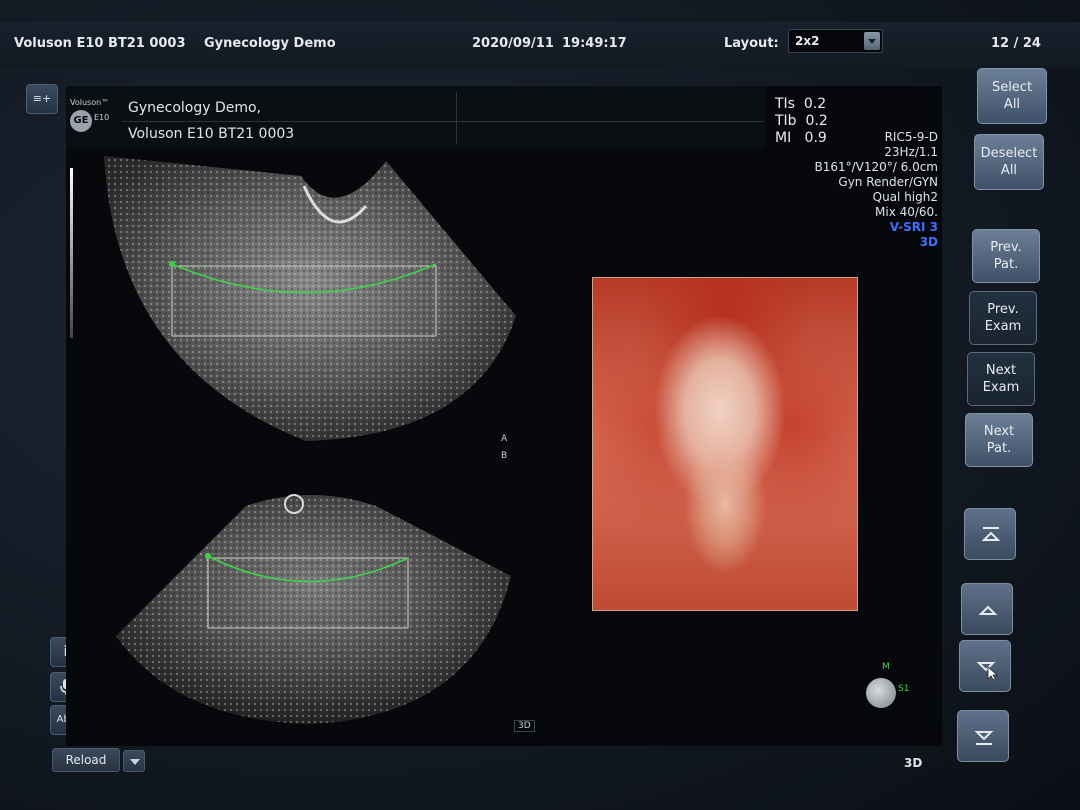 This screenshot has width=1080, height=810. What do you see at coordinates (1012, 96) in the screenshot?
I see `select-all-button: Select All` at bounding box center [1012, 96].